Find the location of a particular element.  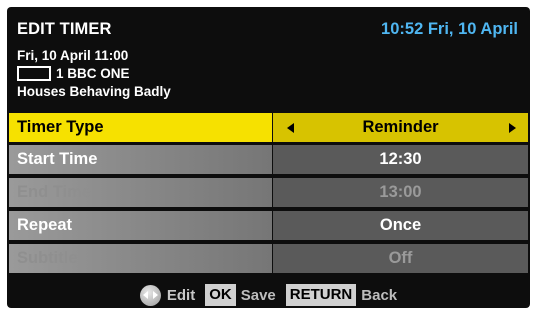

row-value: Reminder is located at coordinates (400, 127).